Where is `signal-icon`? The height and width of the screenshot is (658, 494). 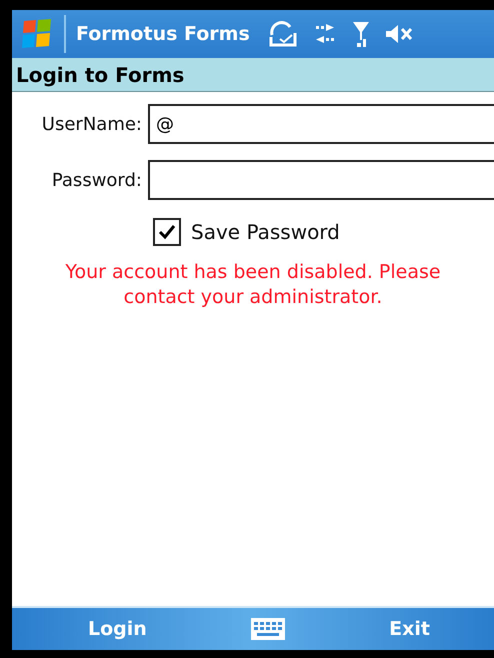 signal-icon is located at coordinates (361, 34).